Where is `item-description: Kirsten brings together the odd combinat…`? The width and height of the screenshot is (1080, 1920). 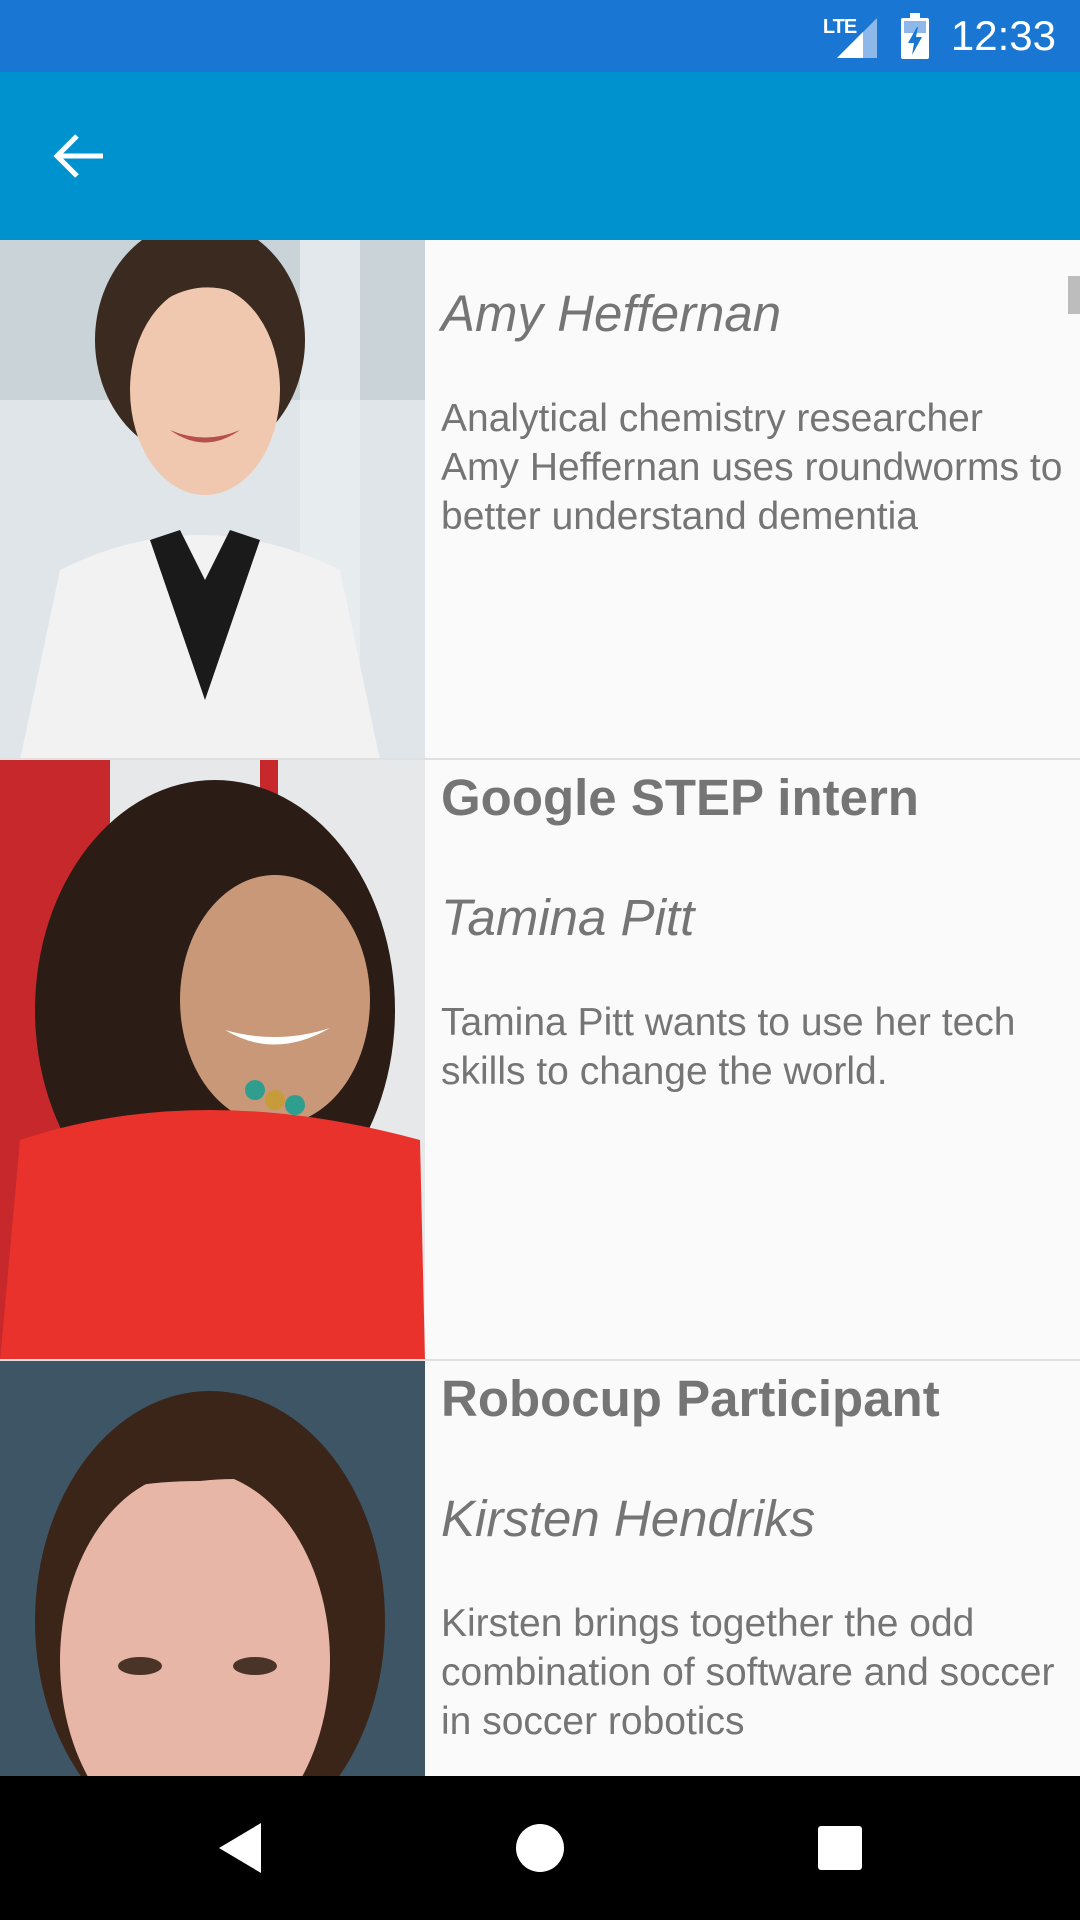
item-description: Kirsten brings together the odd combinat… is located at coordinates (748, 1672).